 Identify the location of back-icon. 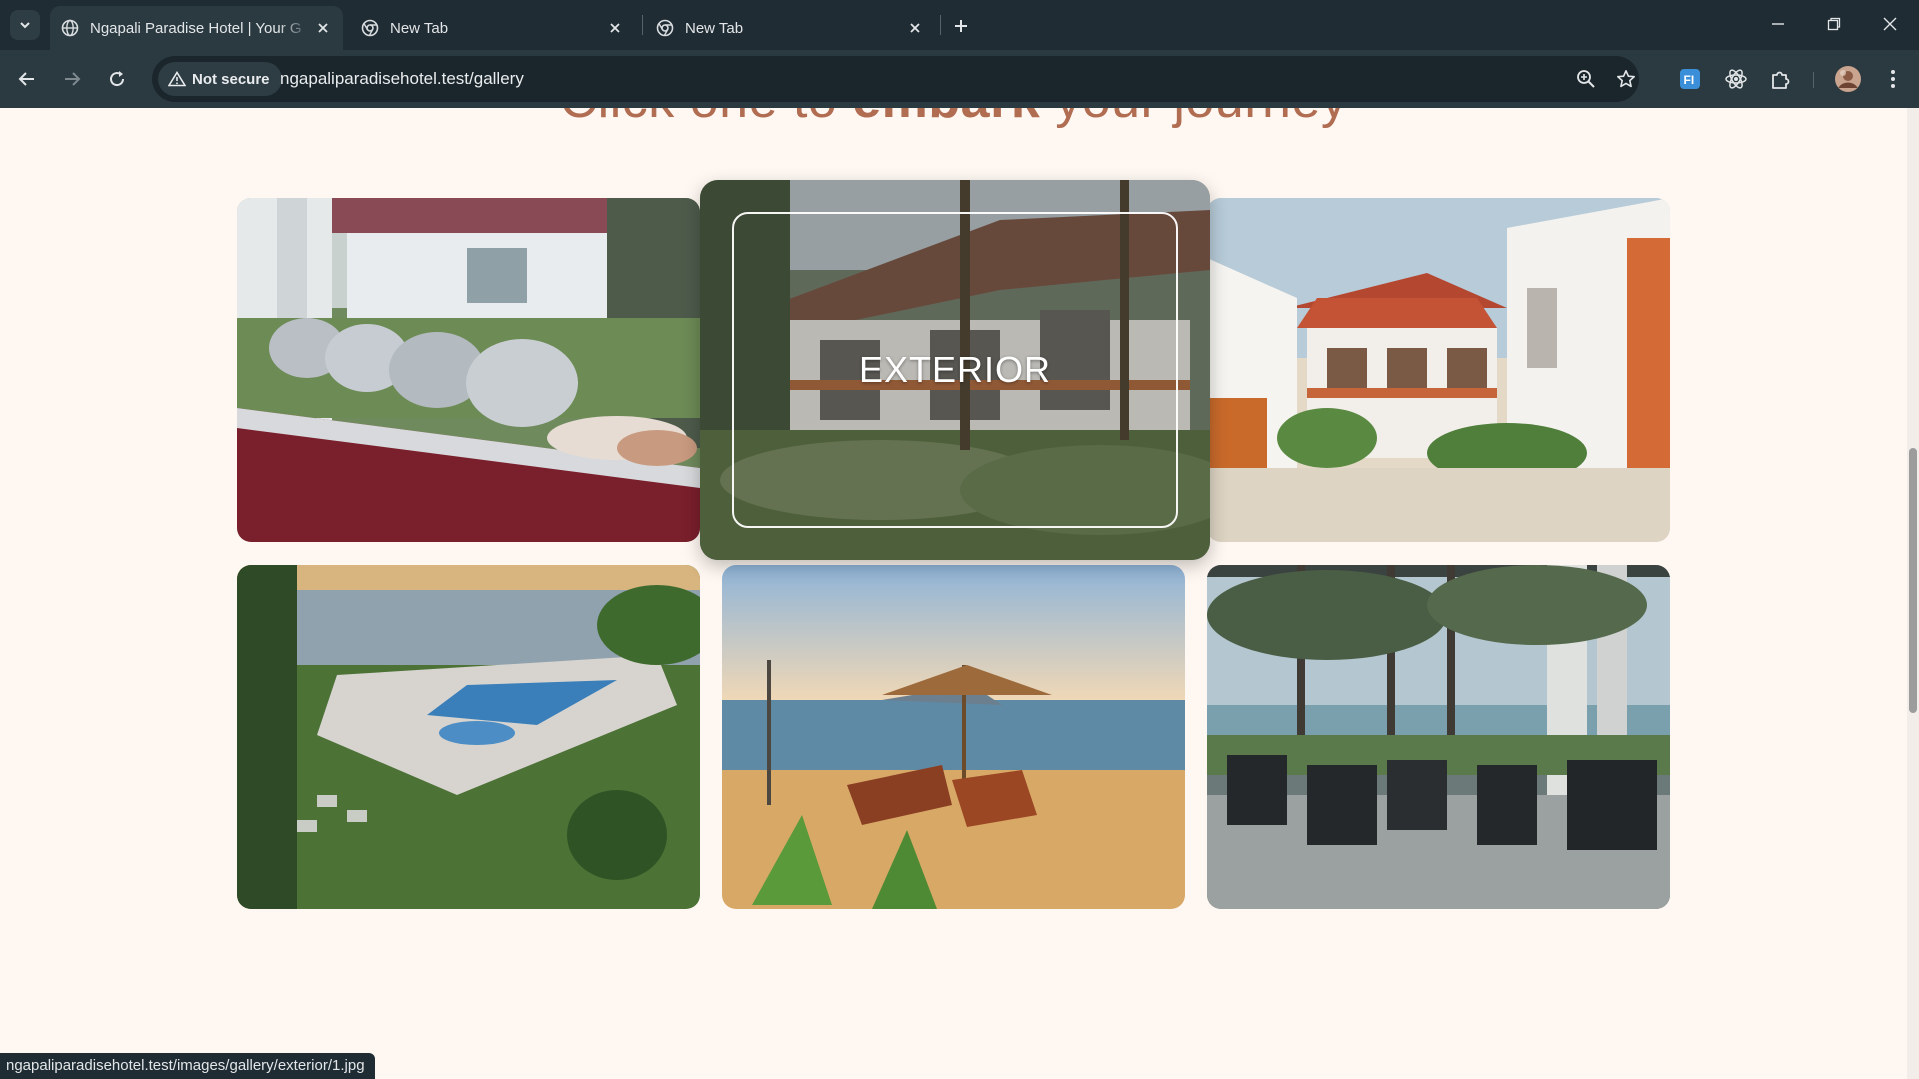
(26, 79).